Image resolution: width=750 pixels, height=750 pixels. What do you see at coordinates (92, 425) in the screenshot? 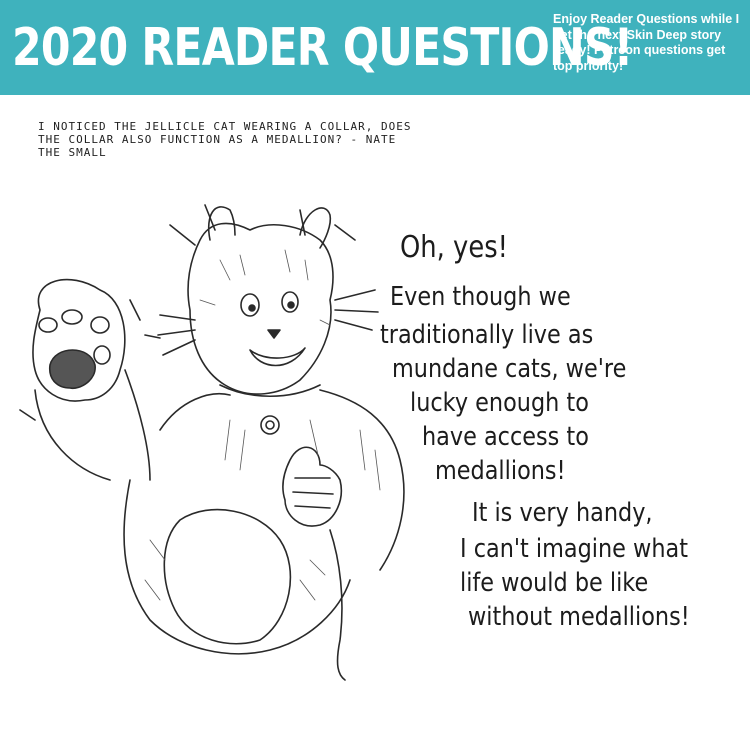
I see `cat-arm` at bounding box center [92, 425].